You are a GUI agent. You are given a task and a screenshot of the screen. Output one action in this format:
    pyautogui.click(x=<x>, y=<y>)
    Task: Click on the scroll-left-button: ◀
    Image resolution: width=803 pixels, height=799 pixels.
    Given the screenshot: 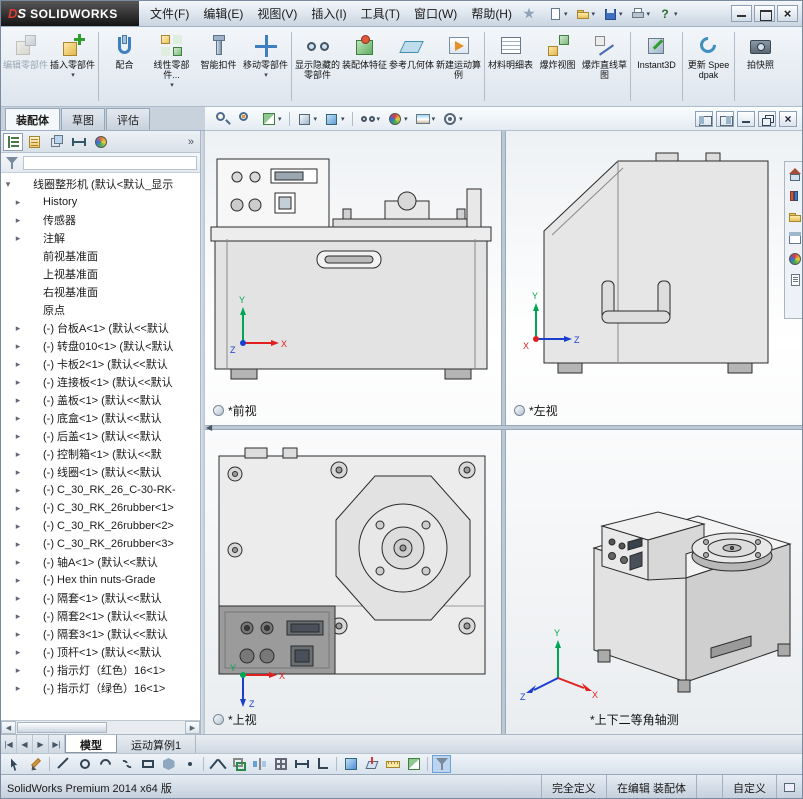 What is the action you would take?
    pyautogui.click(x=8, y=727)
    